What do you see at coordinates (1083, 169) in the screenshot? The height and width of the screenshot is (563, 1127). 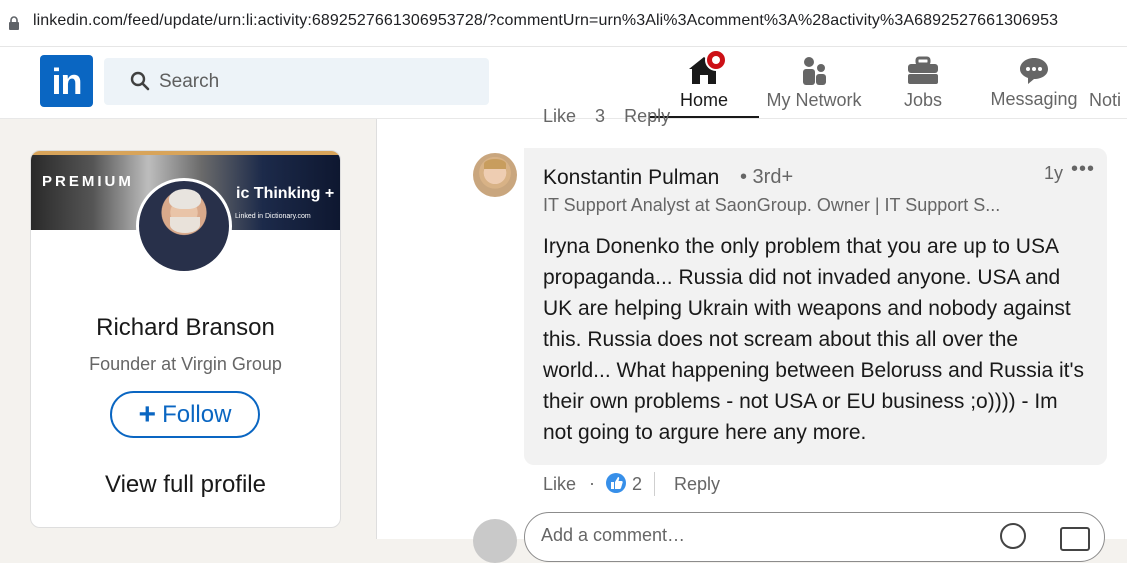 I see `more-options-icon: •••` at bounding box center [1083, 169].